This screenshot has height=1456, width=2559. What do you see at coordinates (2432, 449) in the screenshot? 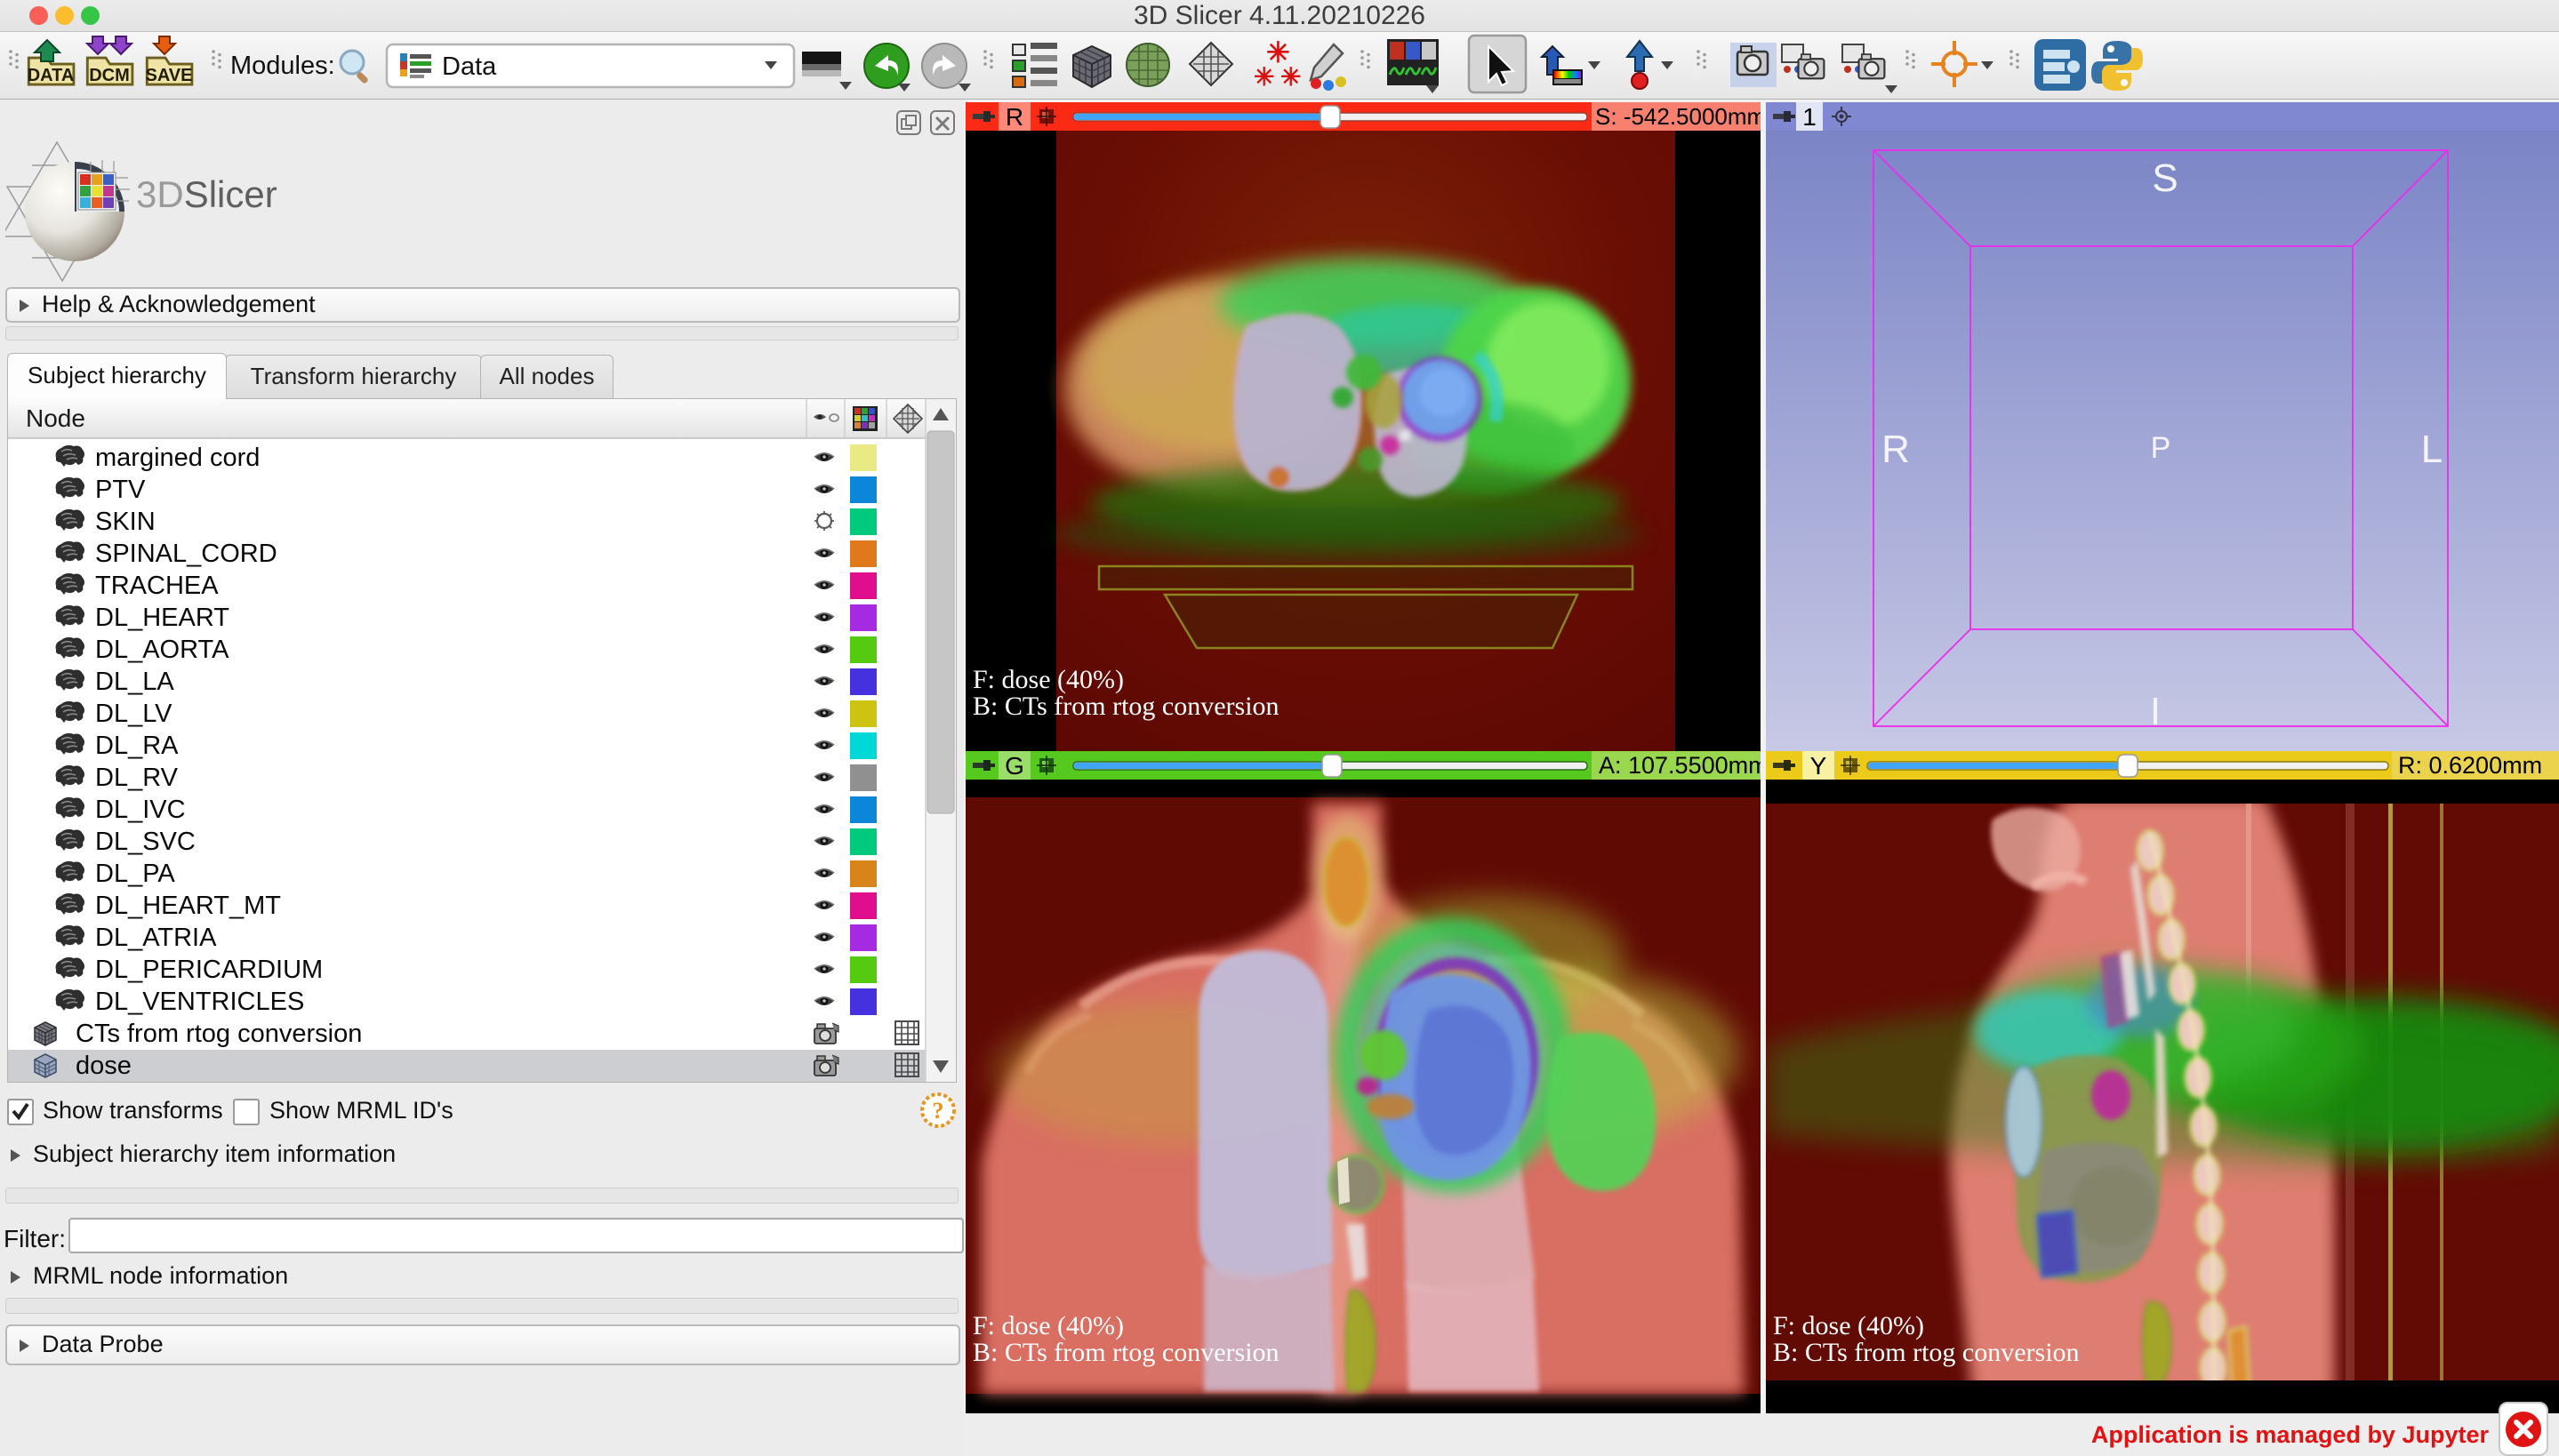
I see `svg-text: L` at bounding box center [2432, 449].